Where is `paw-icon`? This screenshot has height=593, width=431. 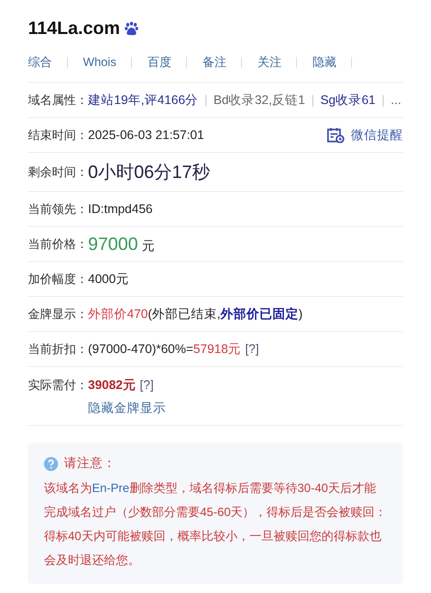
paw-icon is located at coordinates (132, 28).